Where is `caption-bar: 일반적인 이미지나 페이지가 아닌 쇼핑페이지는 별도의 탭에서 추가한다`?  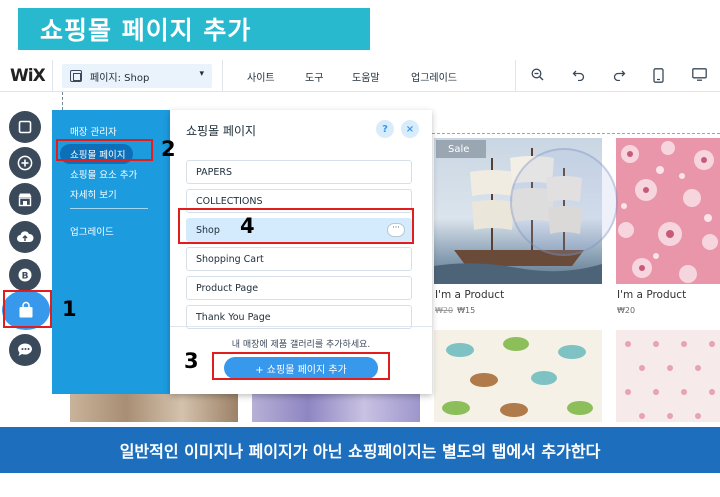 caption-bar: 일반적인 이미지나 페이지가 아닌 쇼핑페이지는 별도의 탭에서 추가한다 is located at coordinates (360, 450).